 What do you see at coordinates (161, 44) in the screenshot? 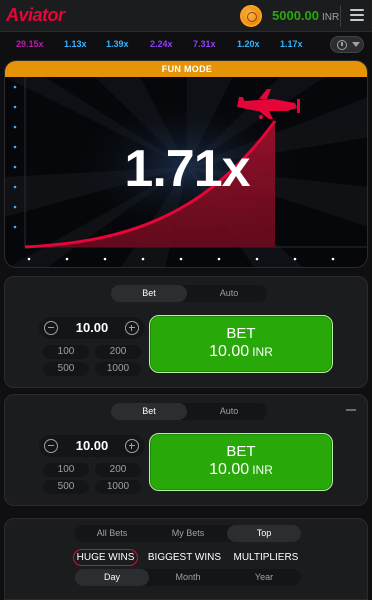
I see `history-item: 2.24x` at bounding box center [161, 44].